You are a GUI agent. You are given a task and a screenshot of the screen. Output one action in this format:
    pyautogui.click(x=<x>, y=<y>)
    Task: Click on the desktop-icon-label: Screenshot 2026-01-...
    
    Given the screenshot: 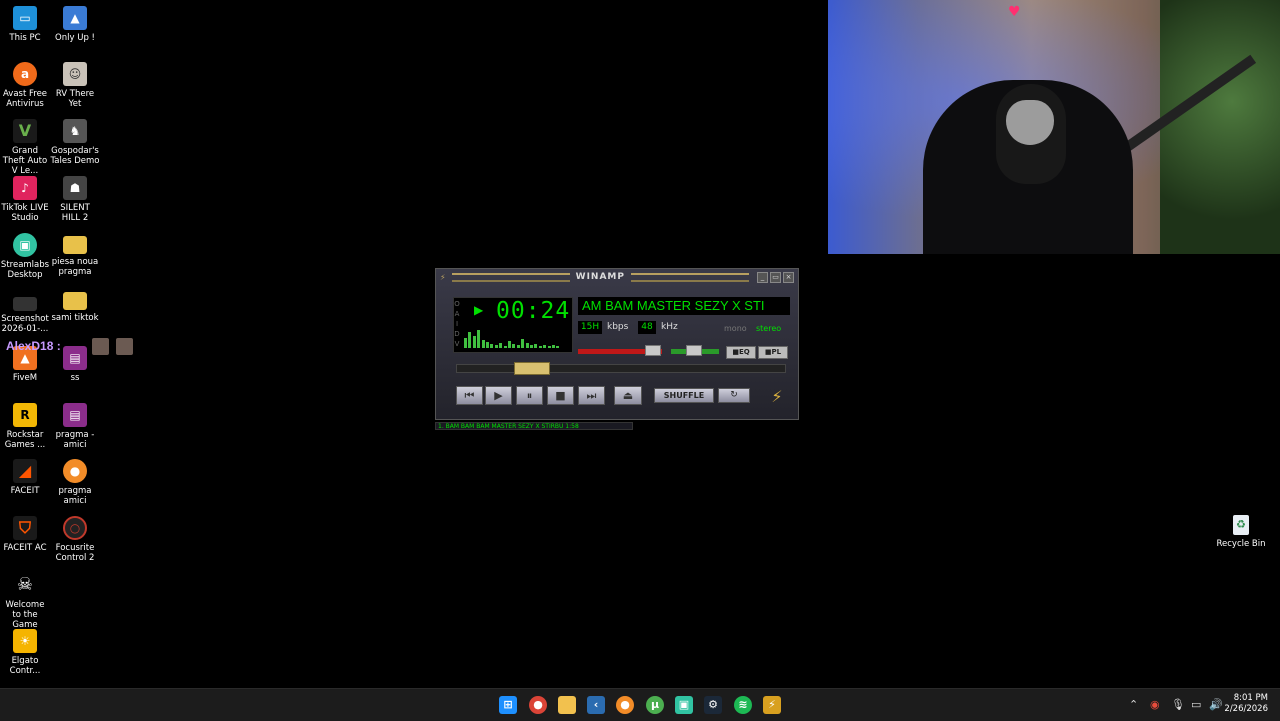 What is the action you would take?
    pyautogui.click(x=25, y=324)
    